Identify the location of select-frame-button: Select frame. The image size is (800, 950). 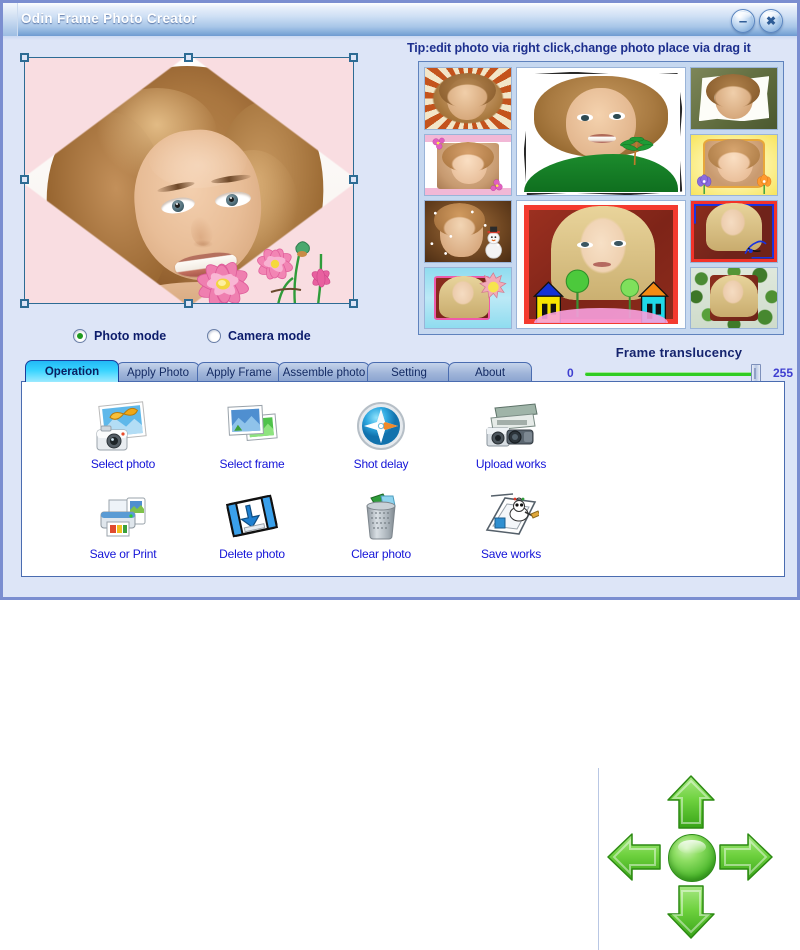
(252, 435).